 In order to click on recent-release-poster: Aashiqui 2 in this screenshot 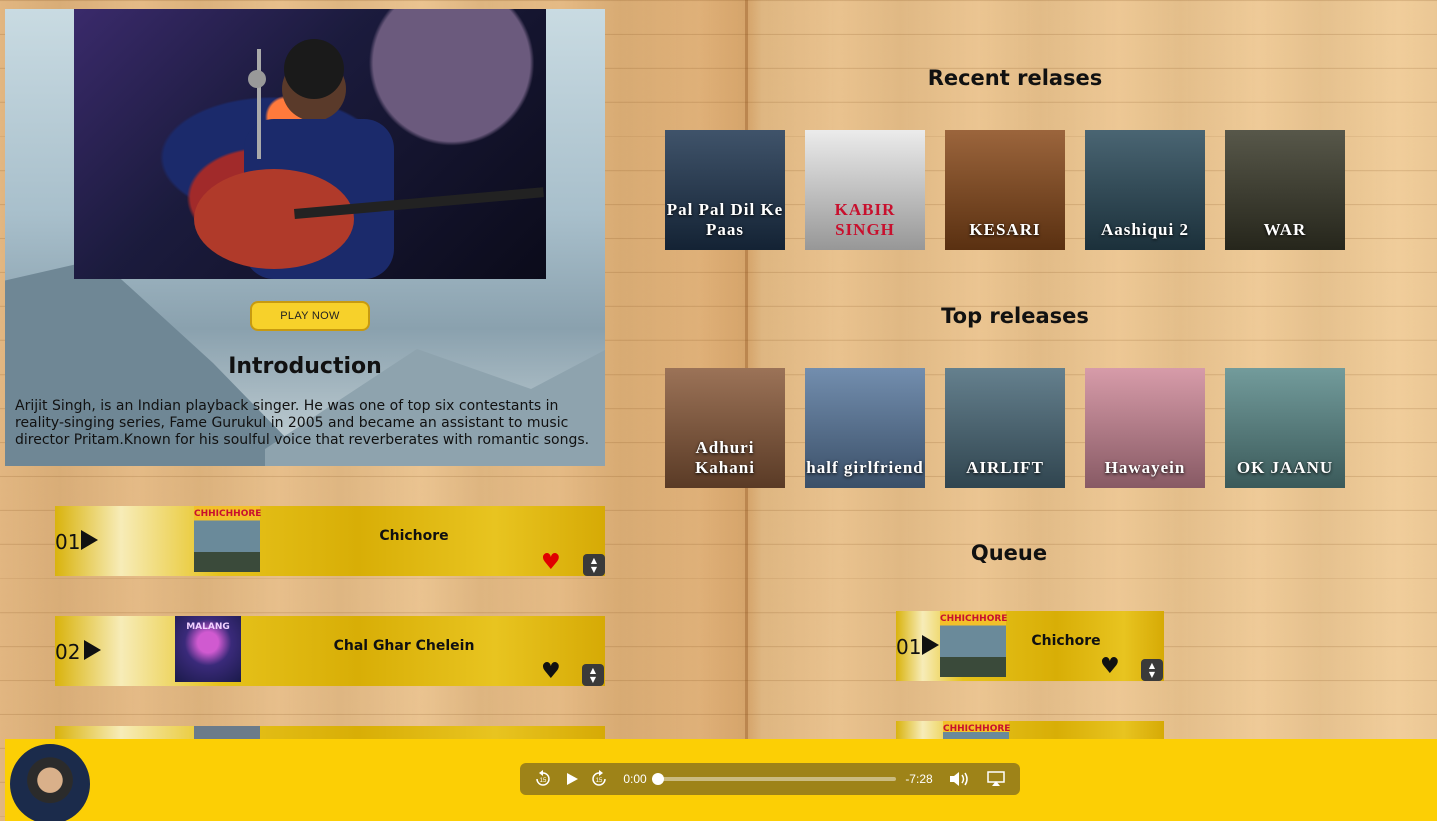, I will do `click(1145, 190)`.